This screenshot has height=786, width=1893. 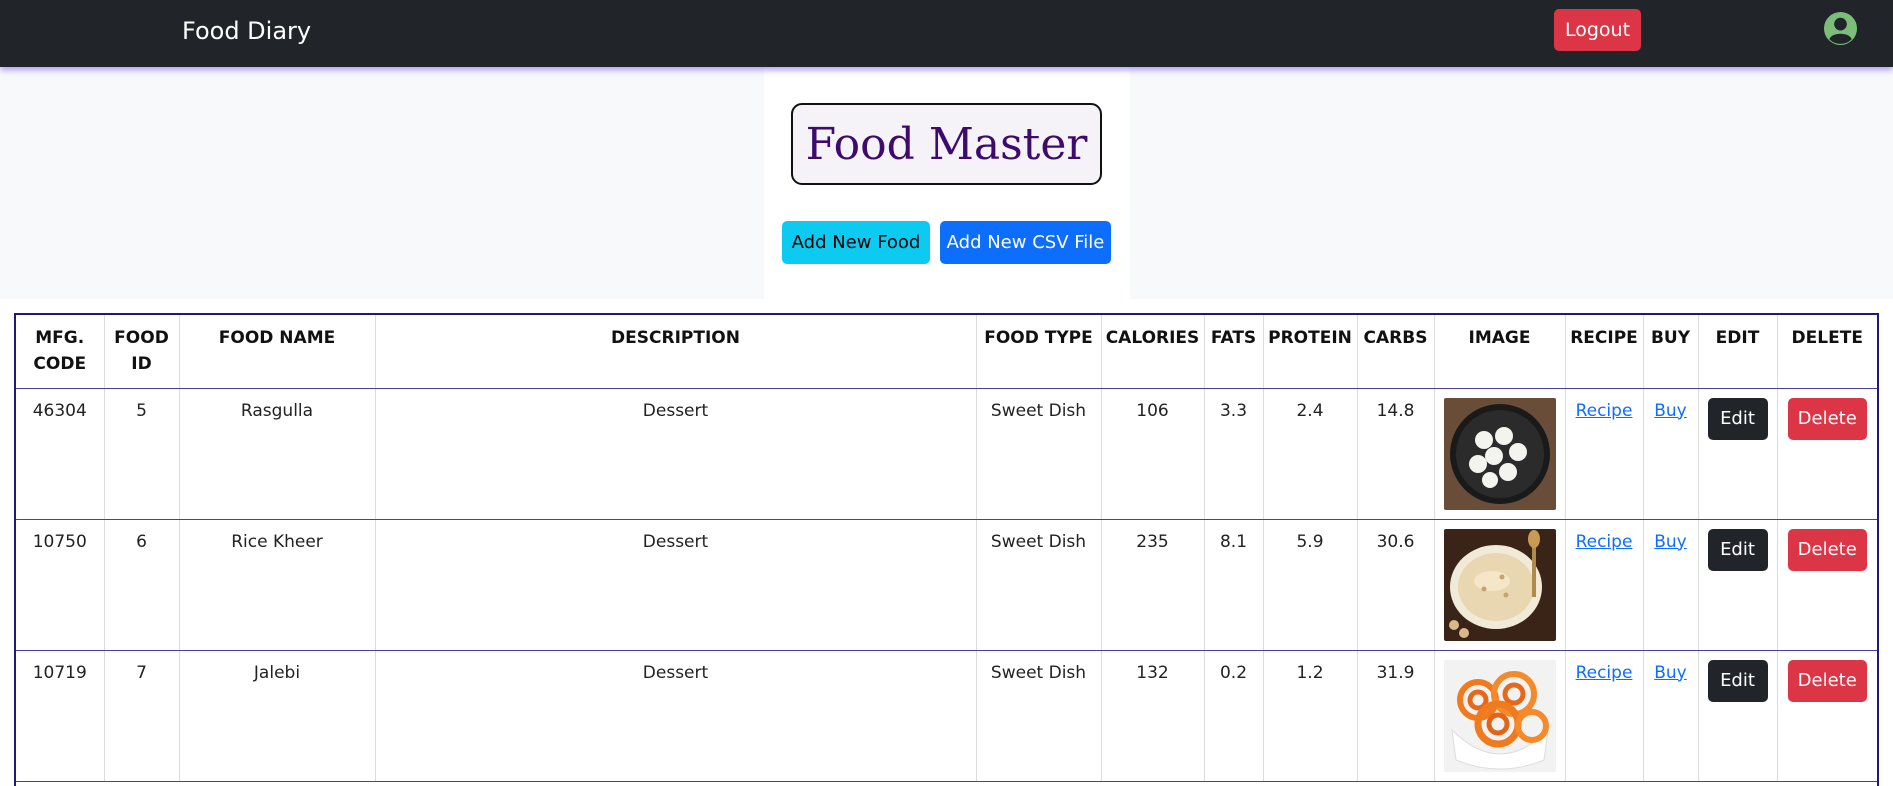 I want to click on cell-mfg-code: 10750, so click(x=60, y=585).